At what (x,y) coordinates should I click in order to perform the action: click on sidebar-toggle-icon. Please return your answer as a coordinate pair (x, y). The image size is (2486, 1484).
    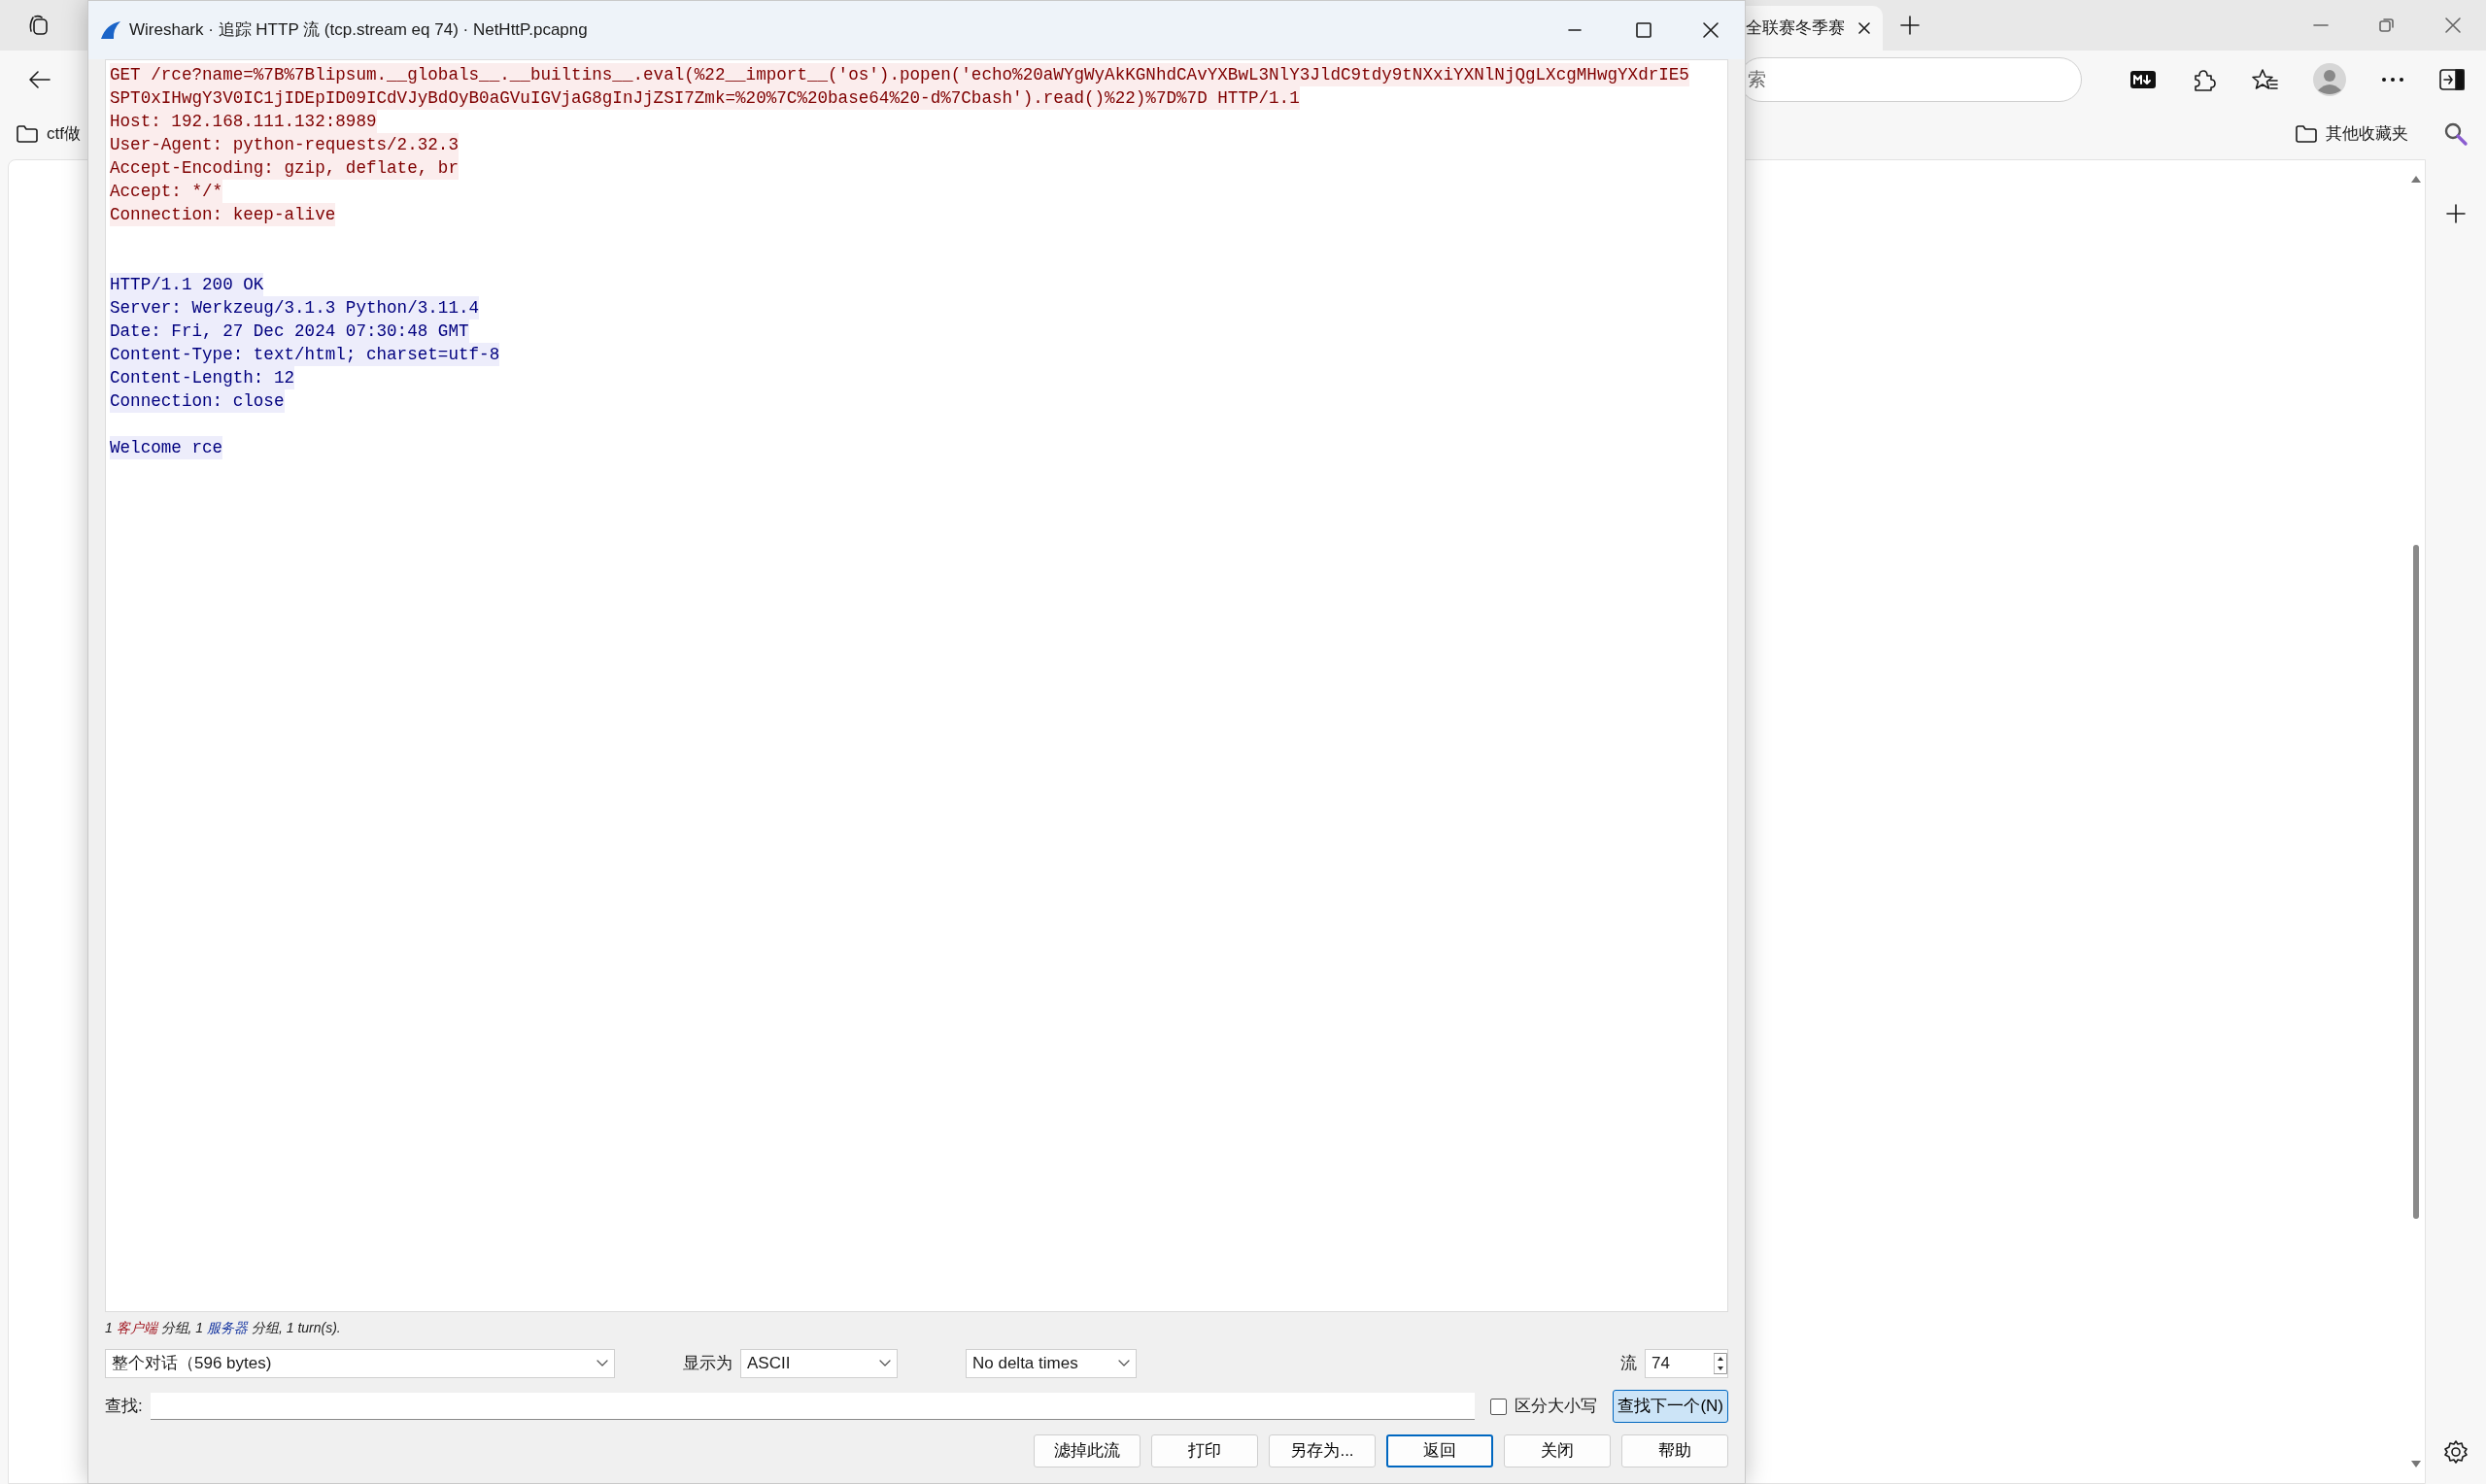
    Looking at the image, I should click on (2452, 80).